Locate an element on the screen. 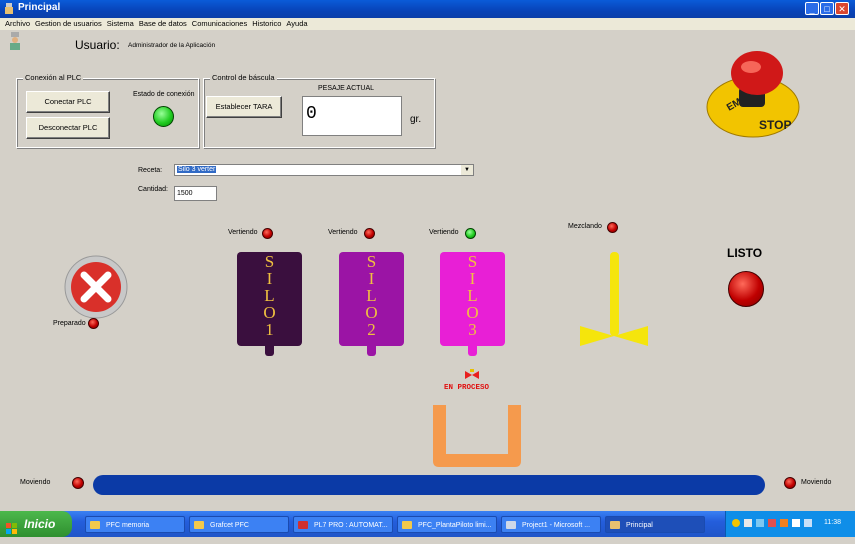 The image size is (855, 544). taskbar-item-label: PFC memoria is located at coordinates (128, 525).